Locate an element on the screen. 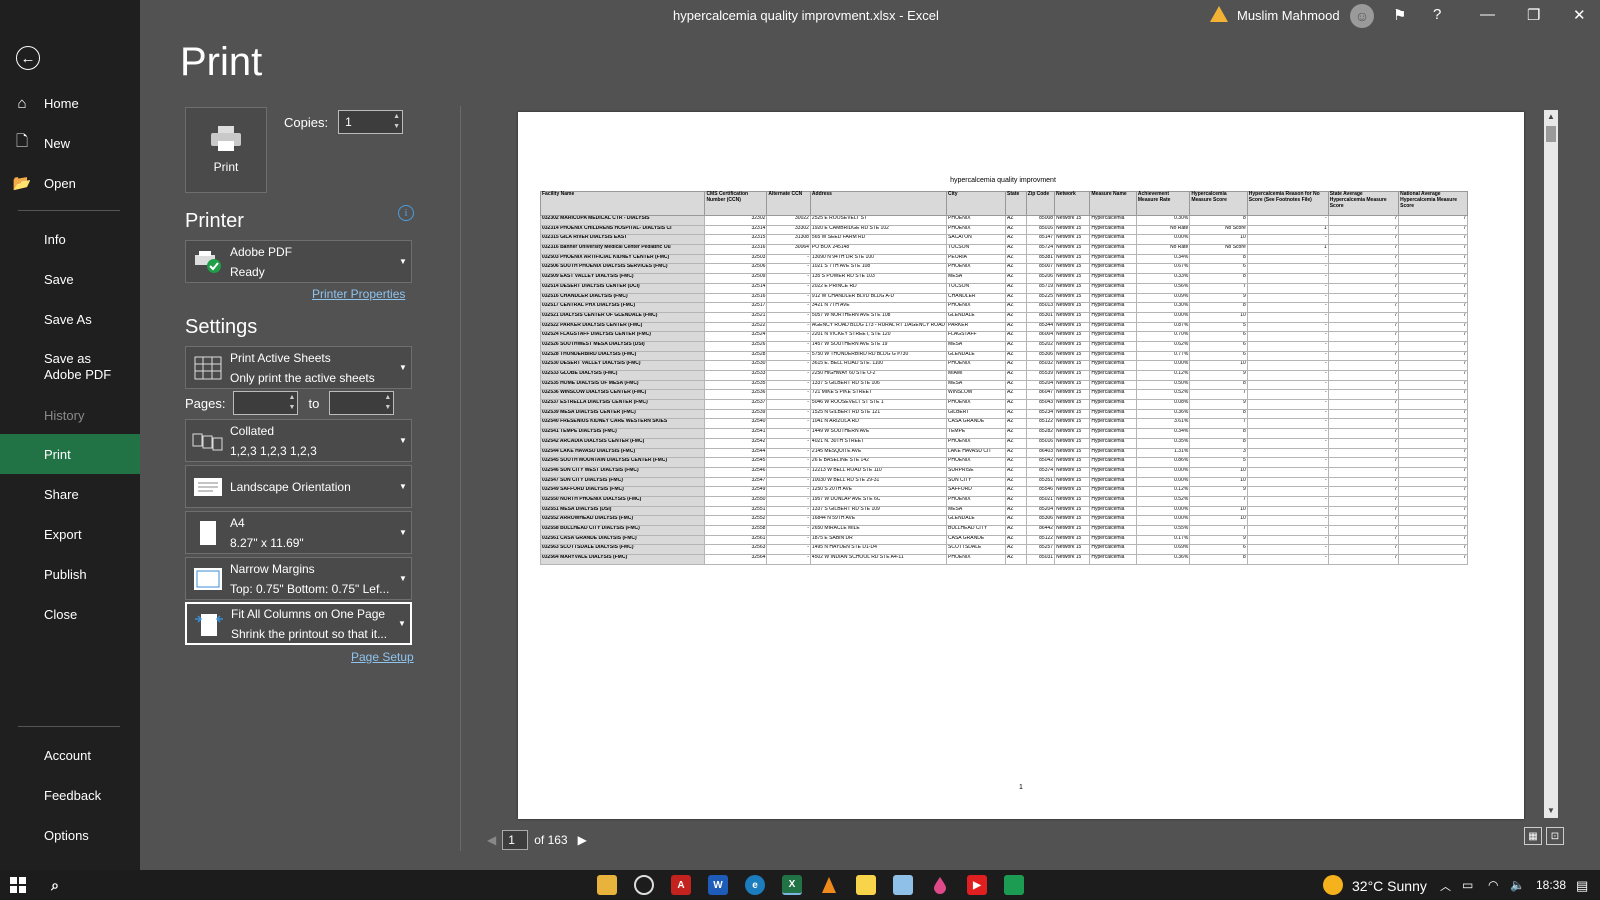  nav-publish: Publish is located at coordinates (70, 574).